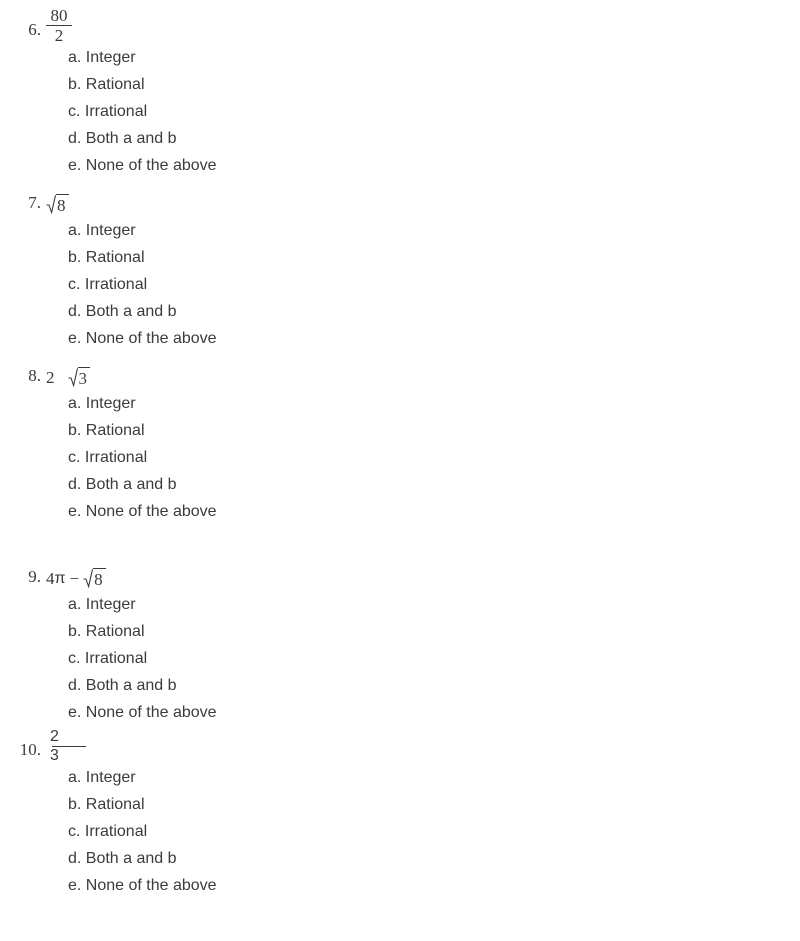 This screenshot has width=800, height=941. I want to click on fraction-denominator: 2, so click(59, 35).